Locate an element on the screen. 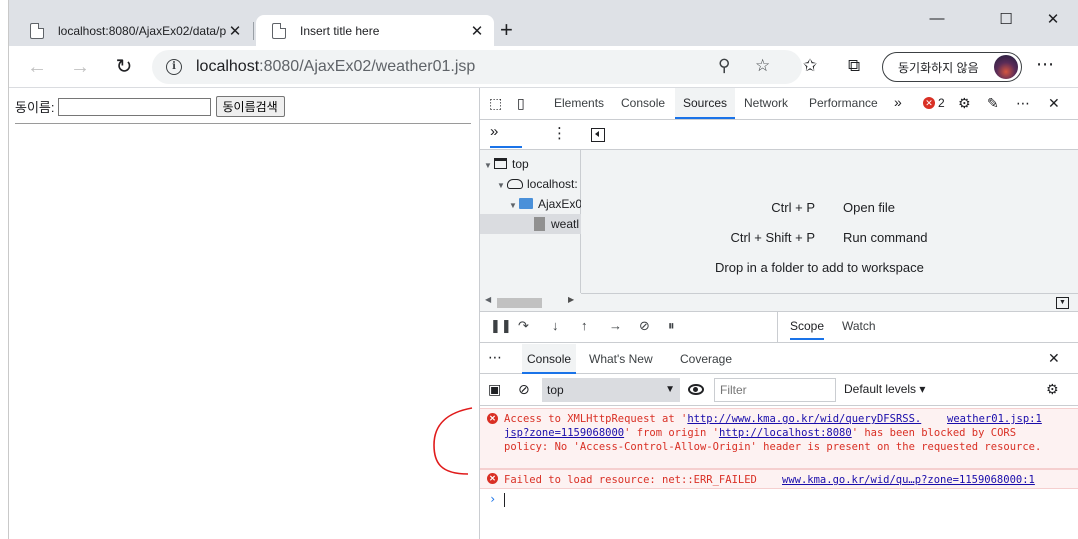 The height and width of the screenshot is (539, 1078). profile-sync-button: 동기화하지 않음 is located at coordinates (952, 67).